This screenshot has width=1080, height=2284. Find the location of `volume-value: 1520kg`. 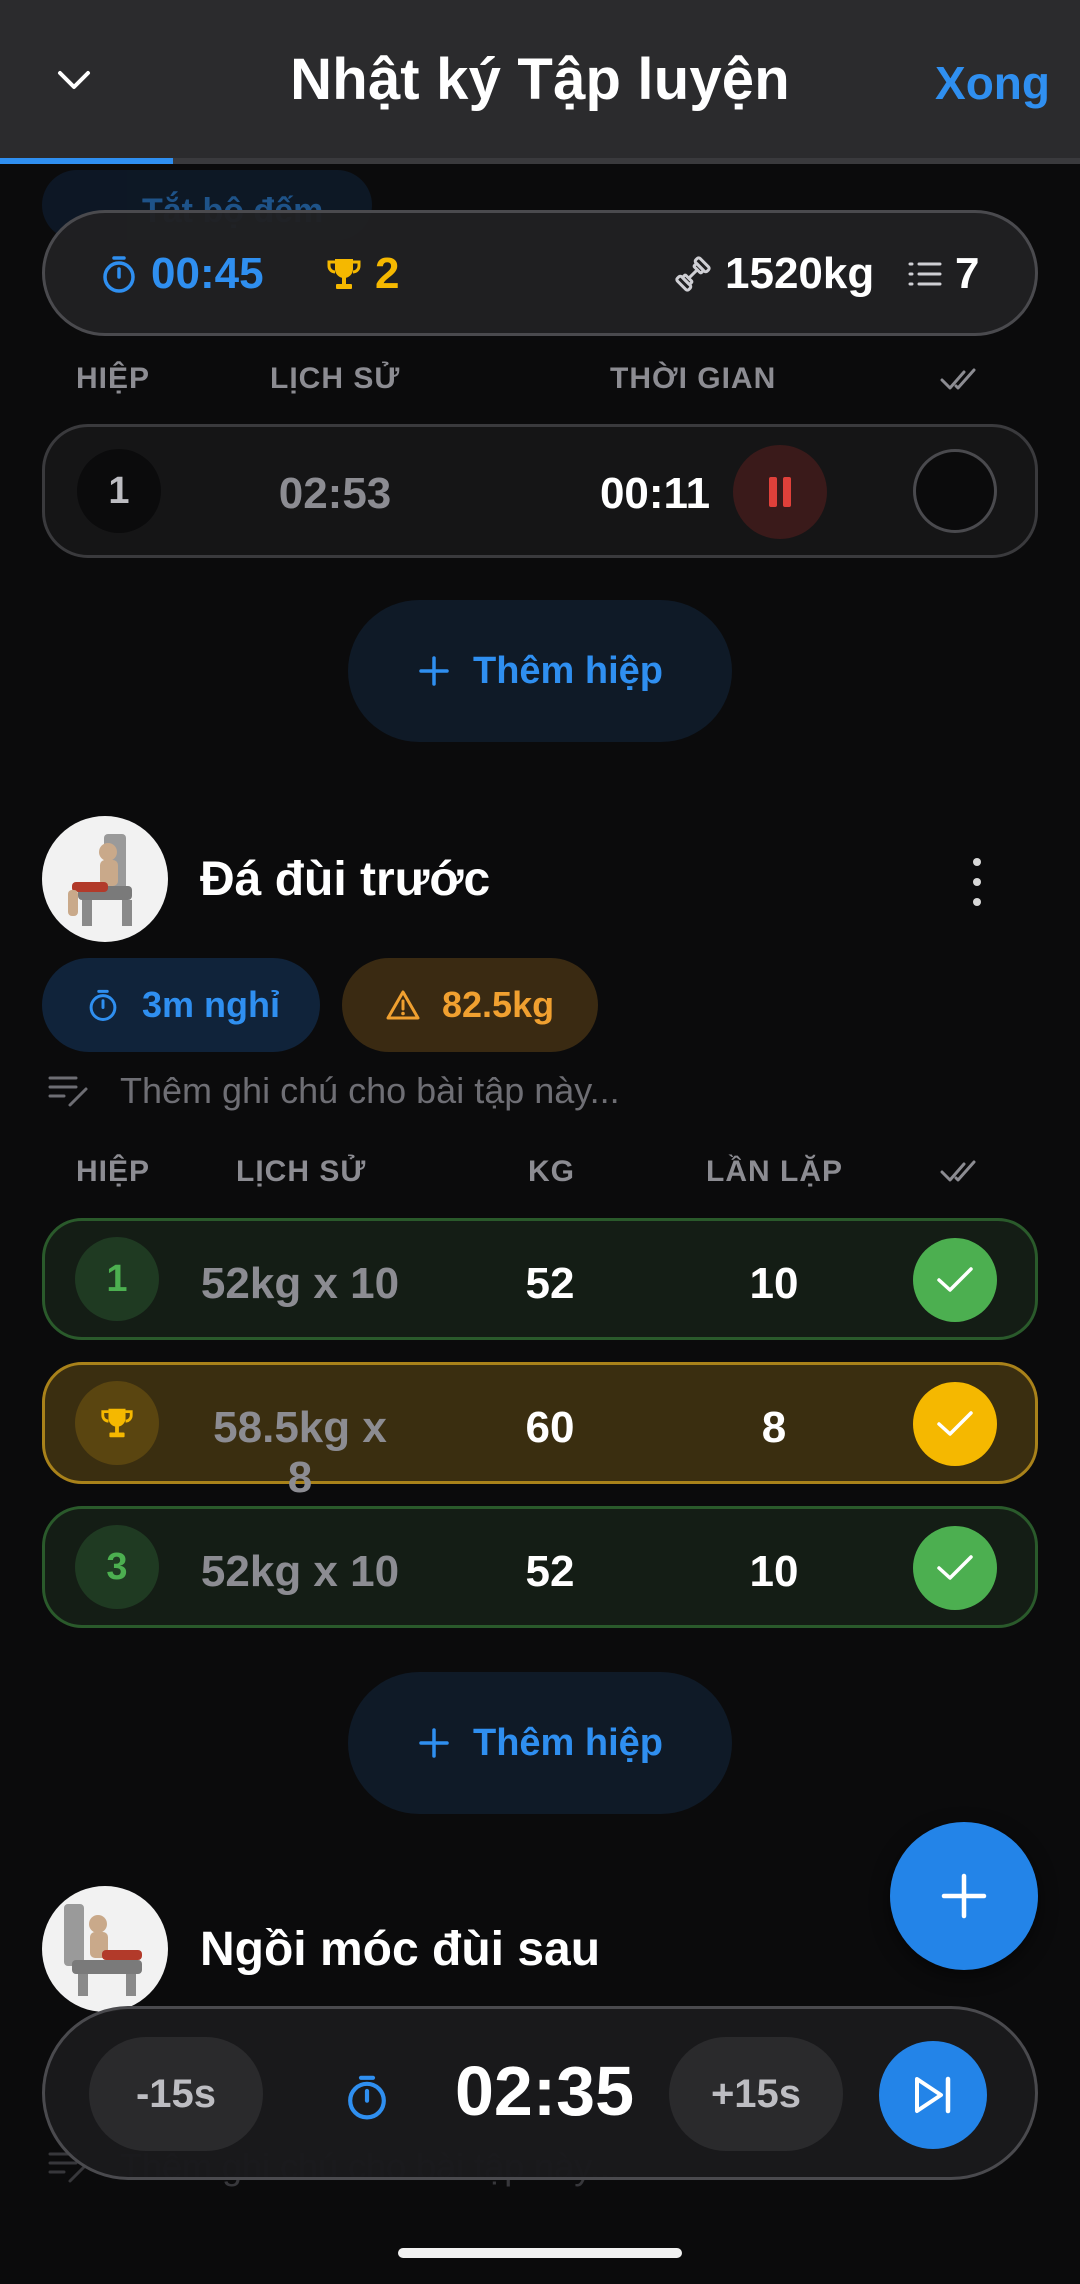

volume-value: 1520kg is located at coordinates (800, 273).